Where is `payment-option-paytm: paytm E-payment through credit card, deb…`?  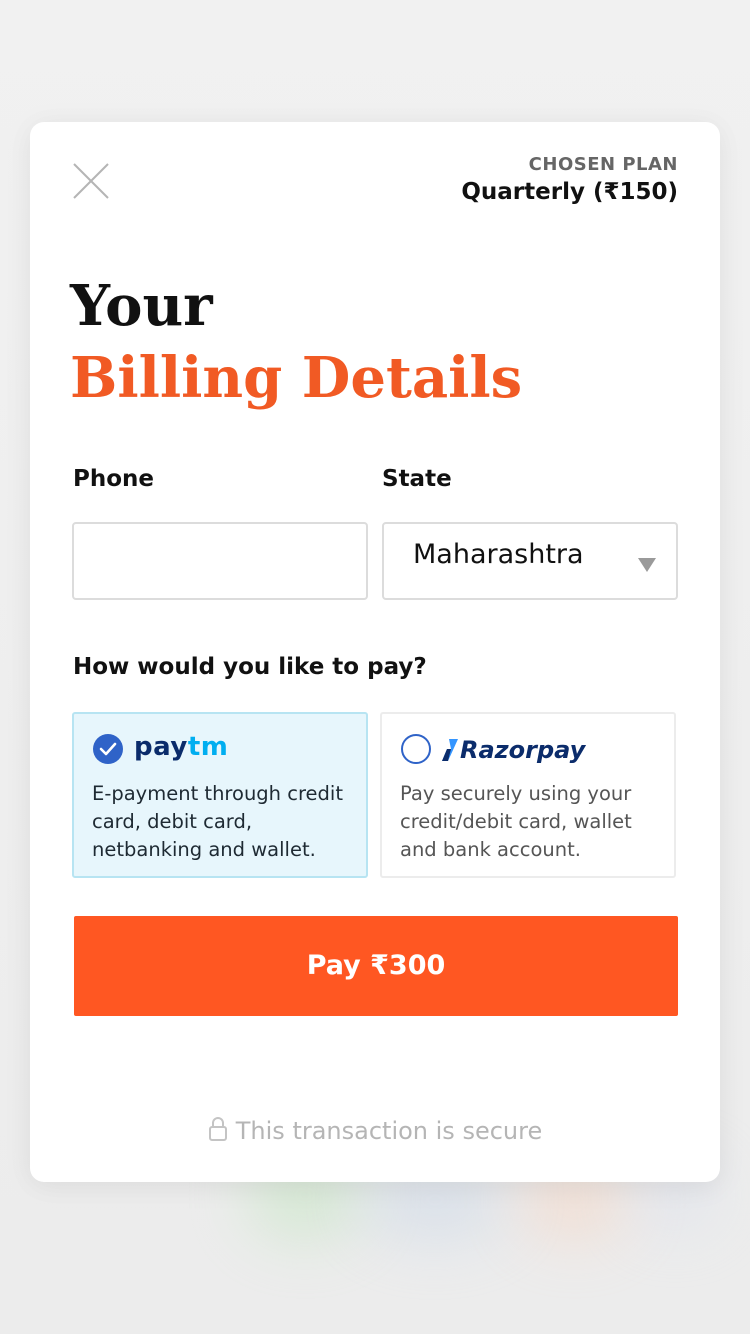
payment-option-paytm: paytm E-payment through credit card, deb… is located at coordinates (220, 795).